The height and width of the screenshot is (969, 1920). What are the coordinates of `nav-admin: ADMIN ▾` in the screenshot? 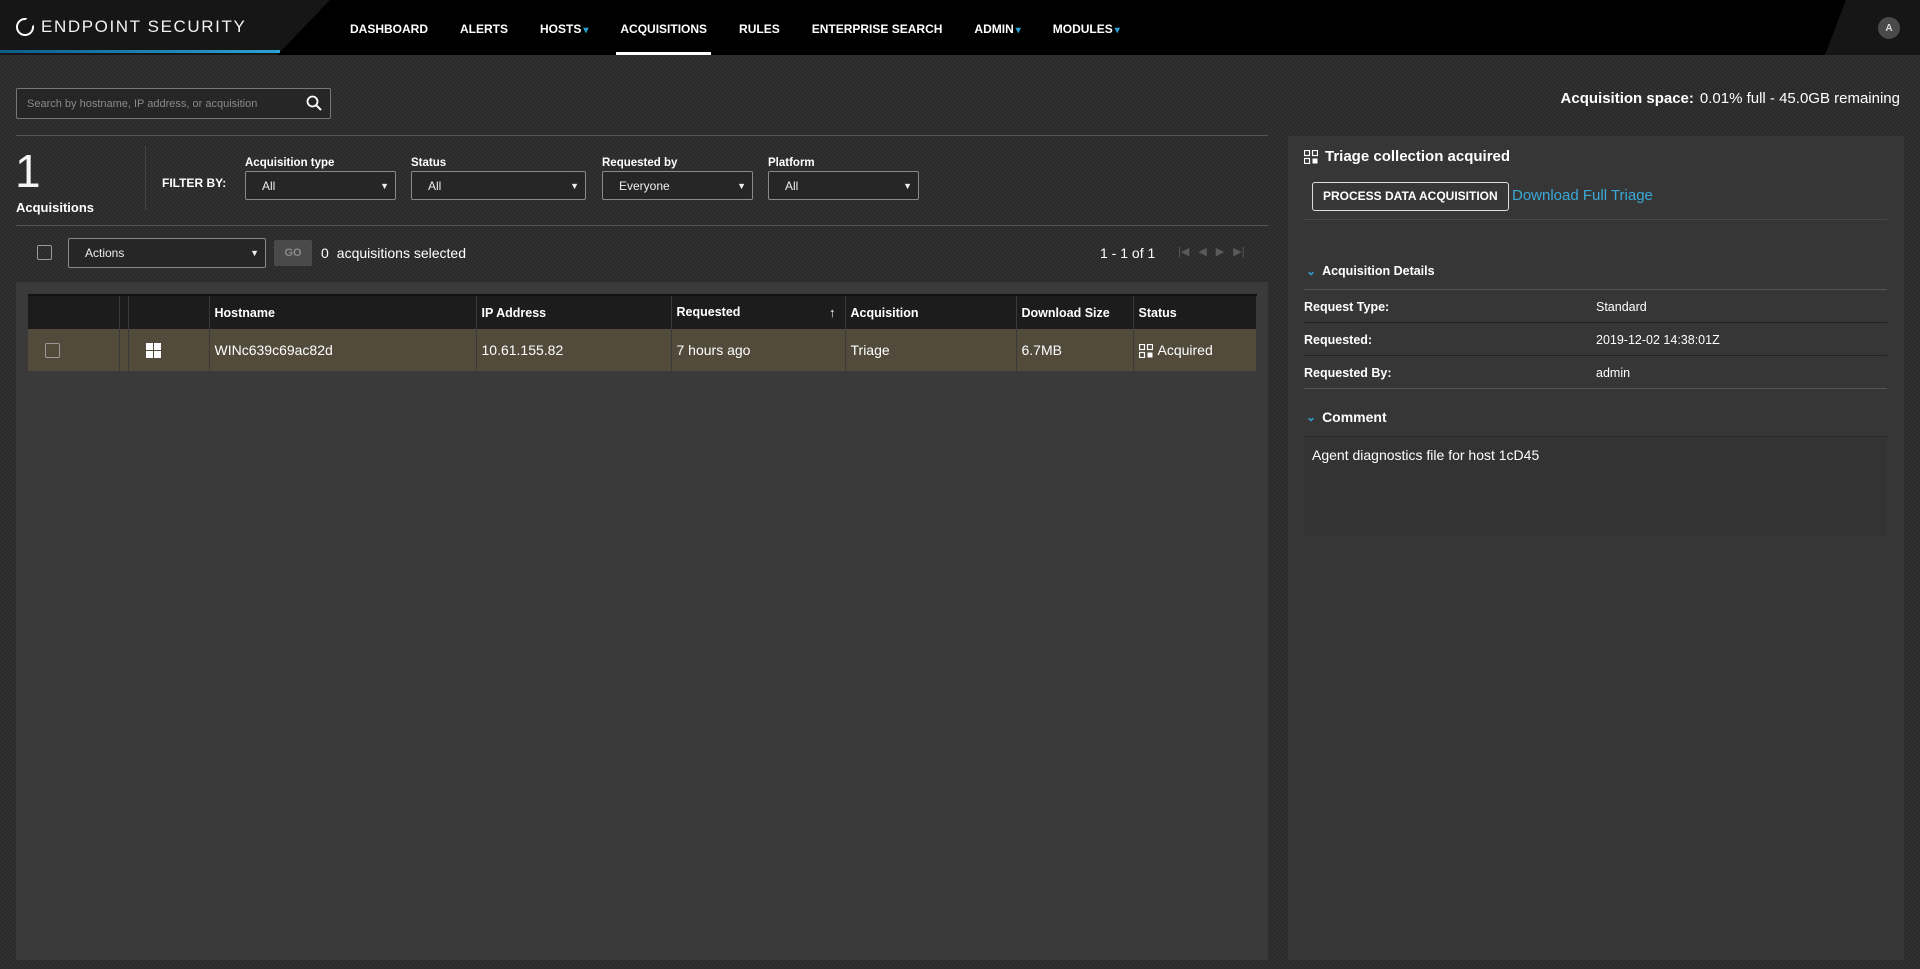 It's located at (997, 27).